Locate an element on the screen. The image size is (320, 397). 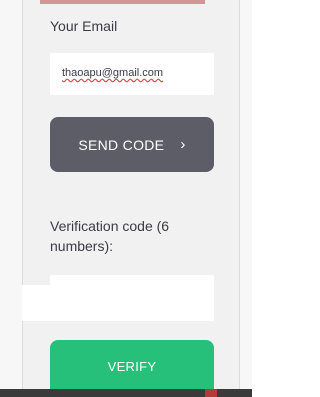
right-rail is located at coordinates (245, 198).